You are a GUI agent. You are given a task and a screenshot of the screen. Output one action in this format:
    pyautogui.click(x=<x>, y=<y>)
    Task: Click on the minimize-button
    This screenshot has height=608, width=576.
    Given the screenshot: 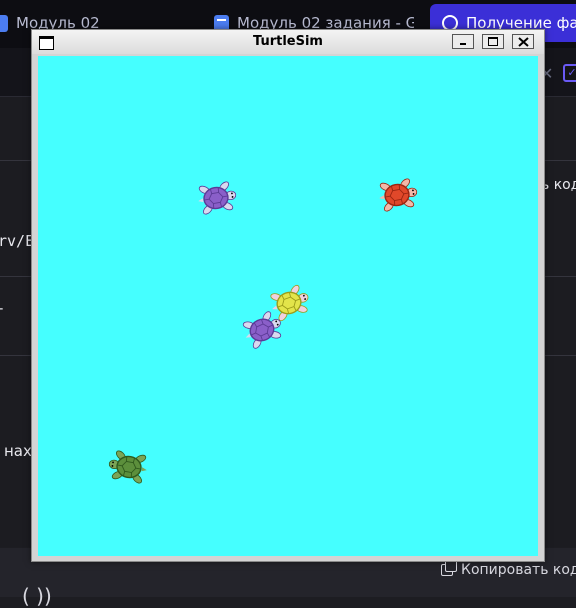 What is the action you would take?
    pyautogui.click(x=463, y=41)
    